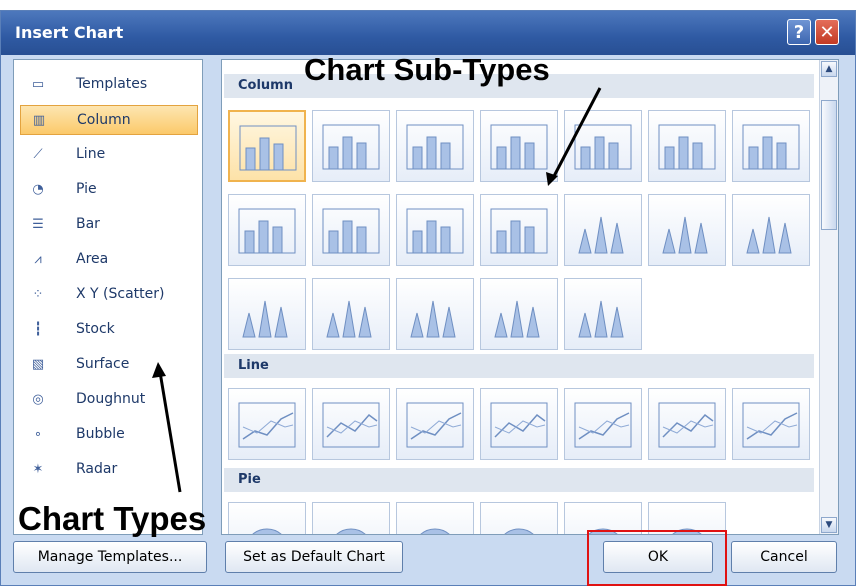  Describe the element at coordinates (159, 370) in the screenshot. I see `types-arrowhead` at that location.